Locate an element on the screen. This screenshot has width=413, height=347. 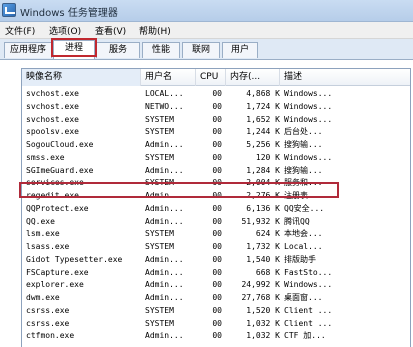
tab-bar: 应用程序 进程 服务 性能 联网 用户 is located at coordinates (206, 49).